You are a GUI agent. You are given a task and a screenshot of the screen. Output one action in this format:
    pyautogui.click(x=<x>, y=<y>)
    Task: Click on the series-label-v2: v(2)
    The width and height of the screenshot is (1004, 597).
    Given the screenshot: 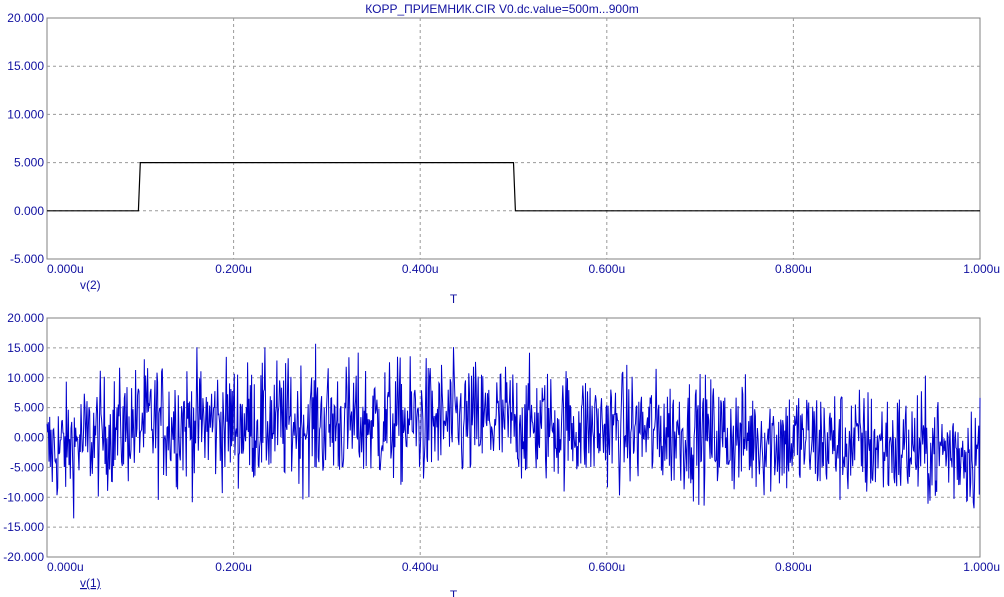 What is the action you would take?
    pyautogui.click(x=90, y=285)
    